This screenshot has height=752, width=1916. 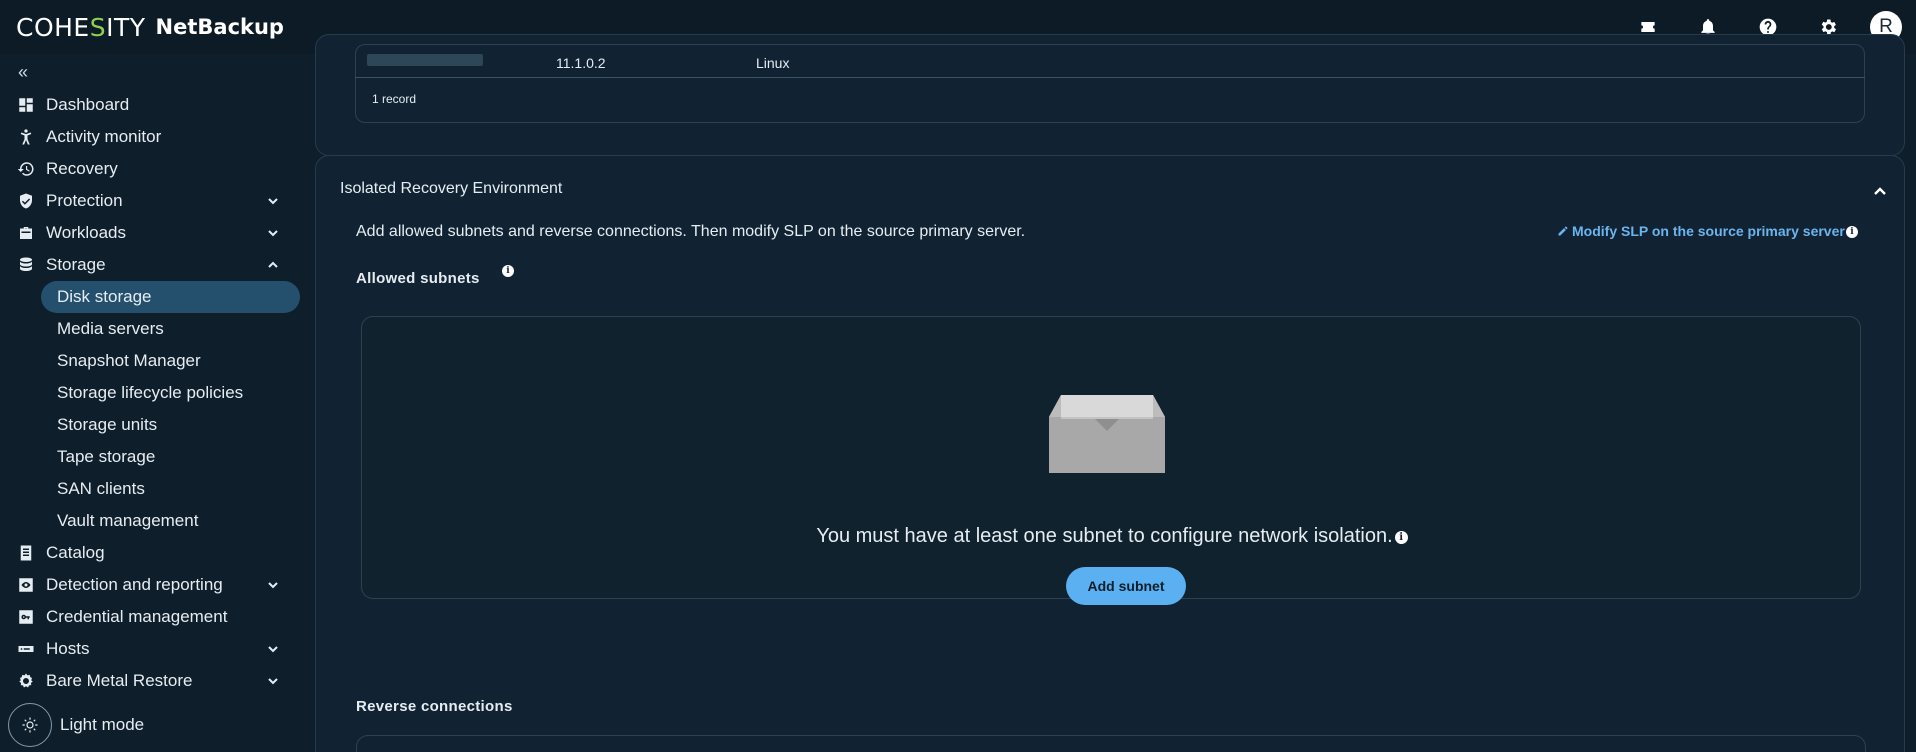 What do you see at coordinates (104, 136) in the screenshot?
I see `sidebar-item-label: Activity monitor` at bounding box center [104, 136].